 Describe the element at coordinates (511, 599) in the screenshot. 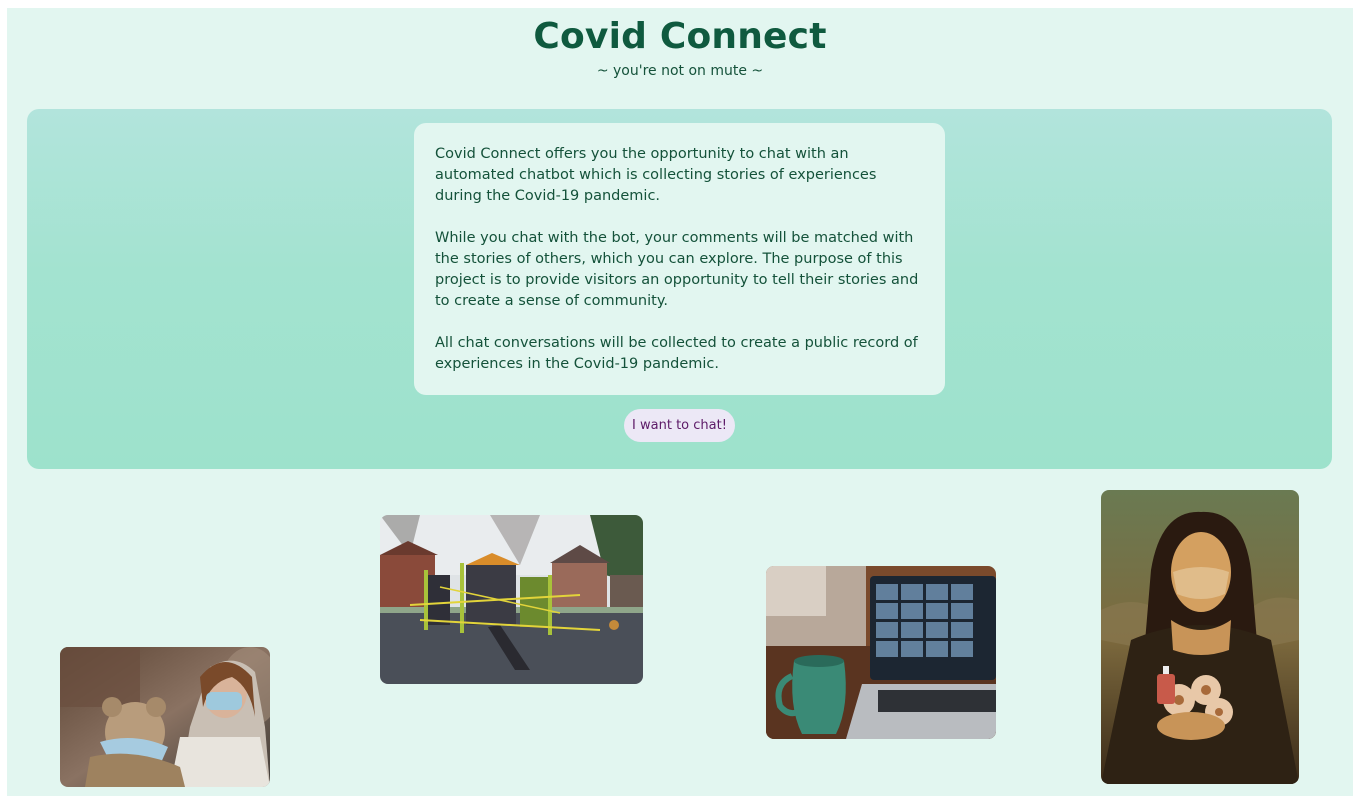

I see `taped-playground-photo` at that location.